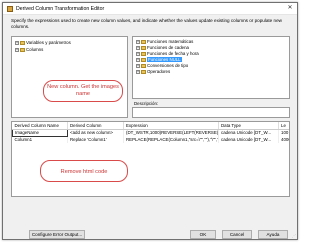 This screenshot has width=320, height=242. I want to click on tree-item-operators: + Operadores, so click(153, 72).